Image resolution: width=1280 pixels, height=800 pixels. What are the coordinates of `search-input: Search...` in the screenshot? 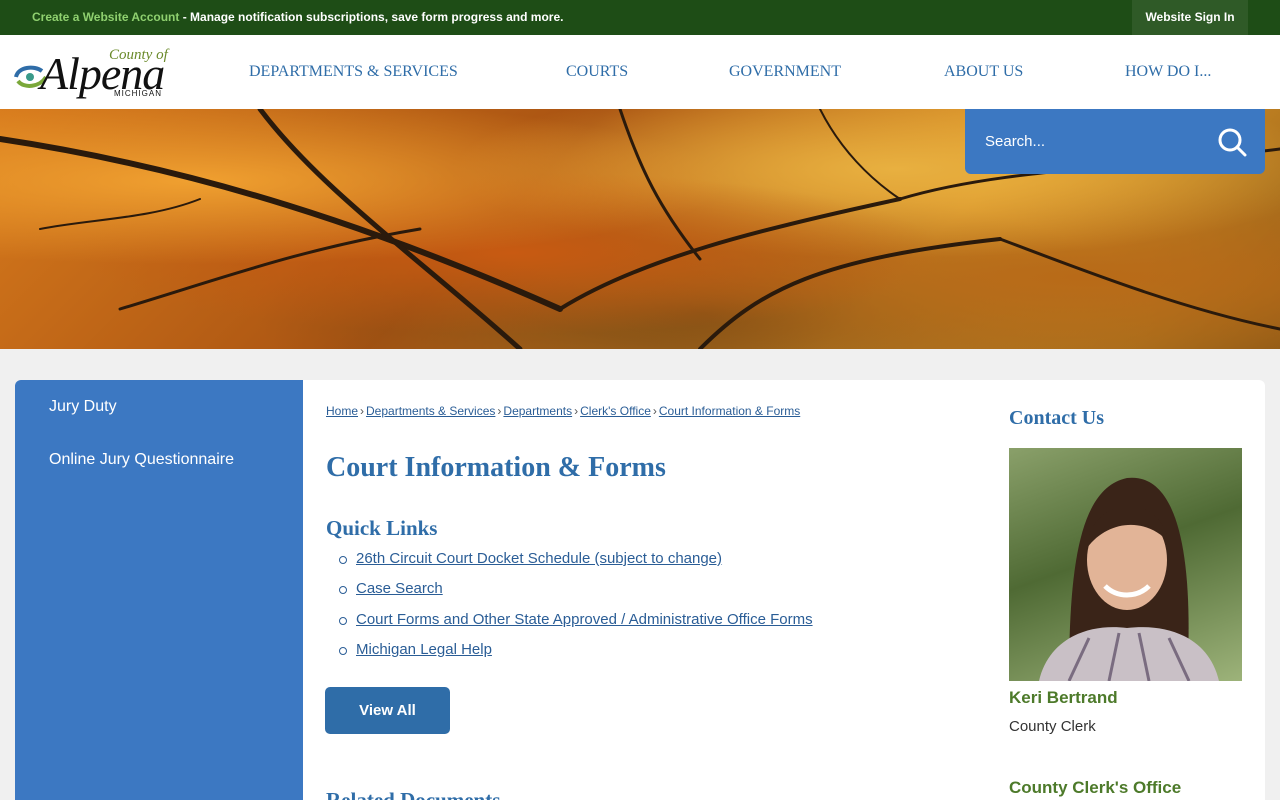 It's located at (1015, 141).